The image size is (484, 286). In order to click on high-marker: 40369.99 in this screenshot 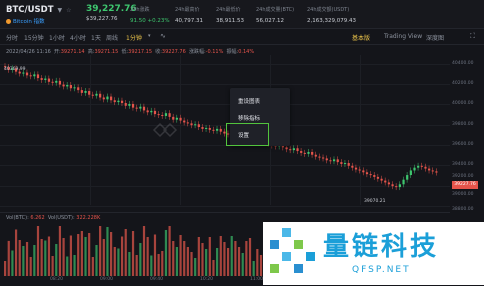, I will do `click(15, 69)`.